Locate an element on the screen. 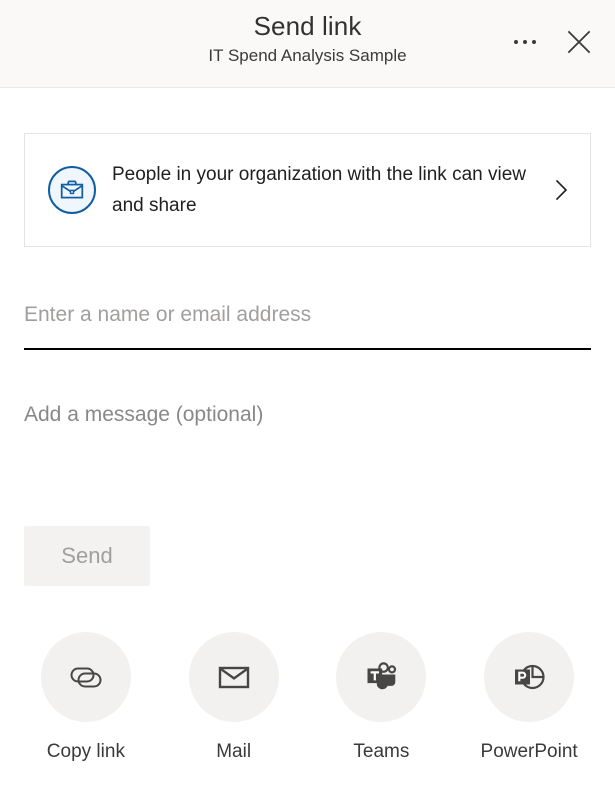  message-field is located at coordinates (307, 415).